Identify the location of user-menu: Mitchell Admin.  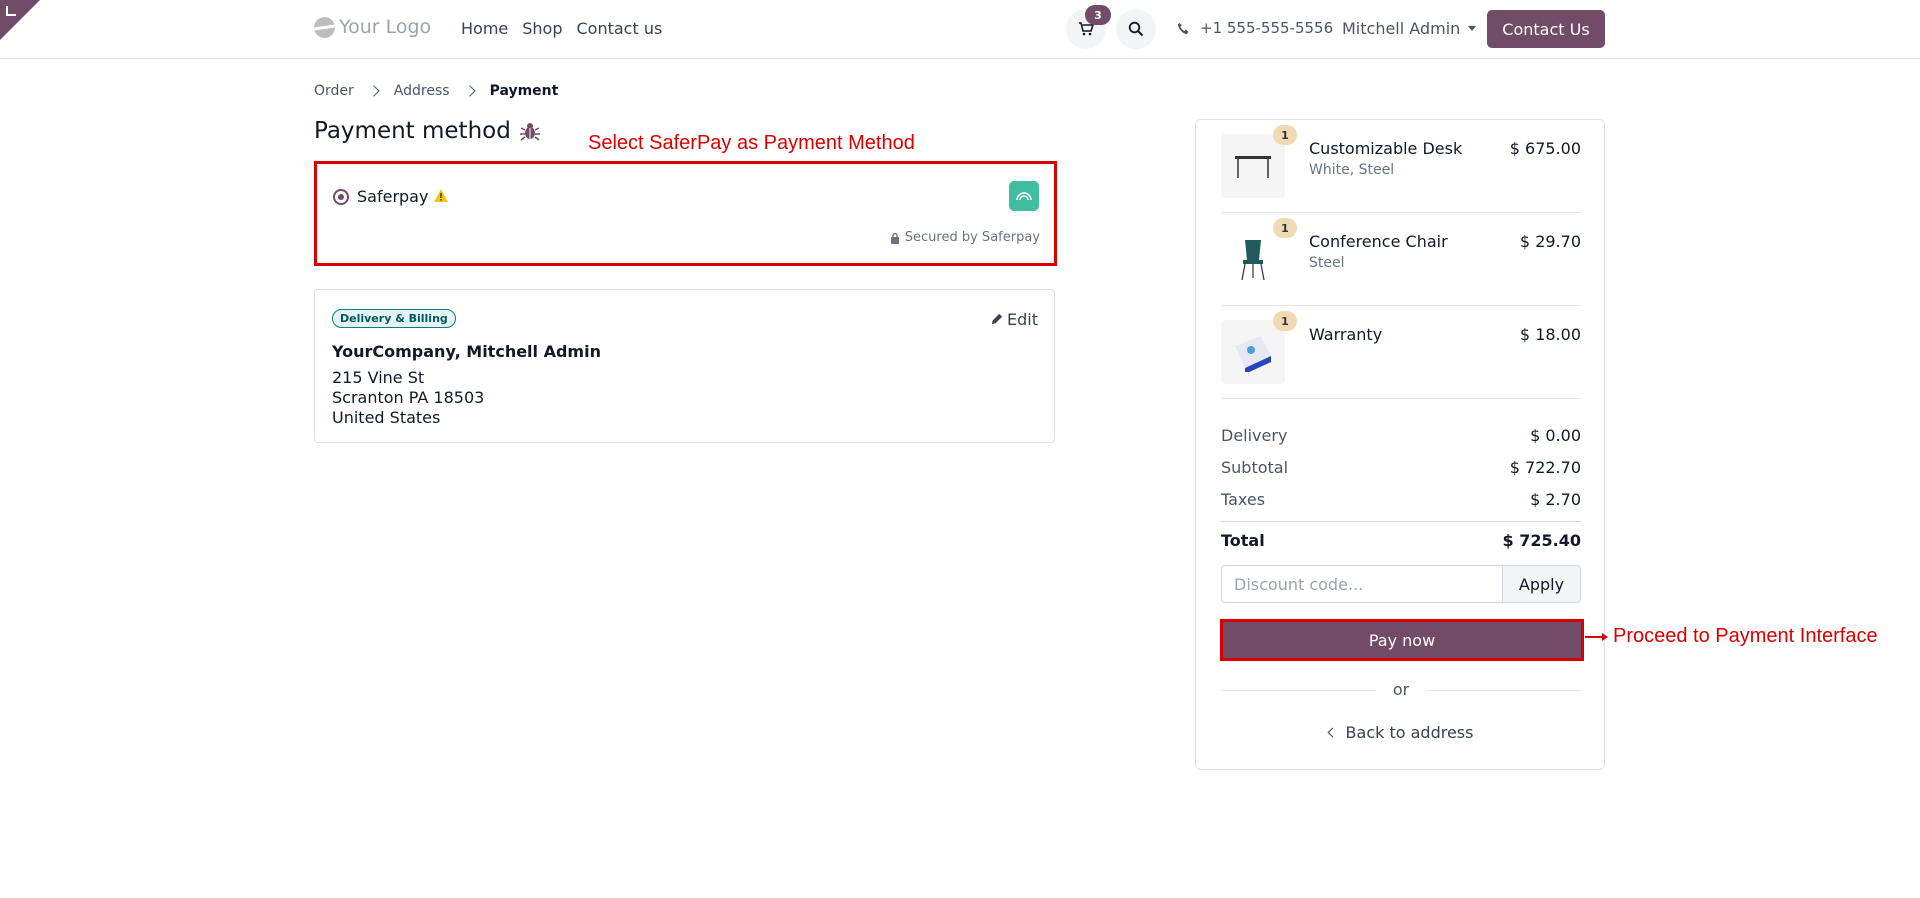
(1409, 28).